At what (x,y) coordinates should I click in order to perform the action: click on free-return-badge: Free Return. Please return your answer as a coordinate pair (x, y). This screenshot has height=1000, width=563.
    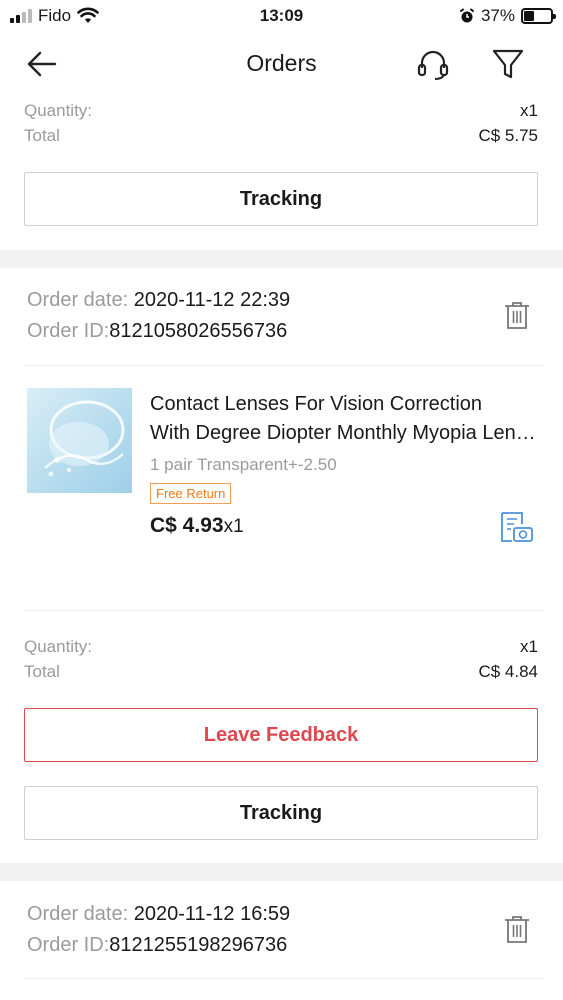
    Looking at the image, I should click on (191, 493).